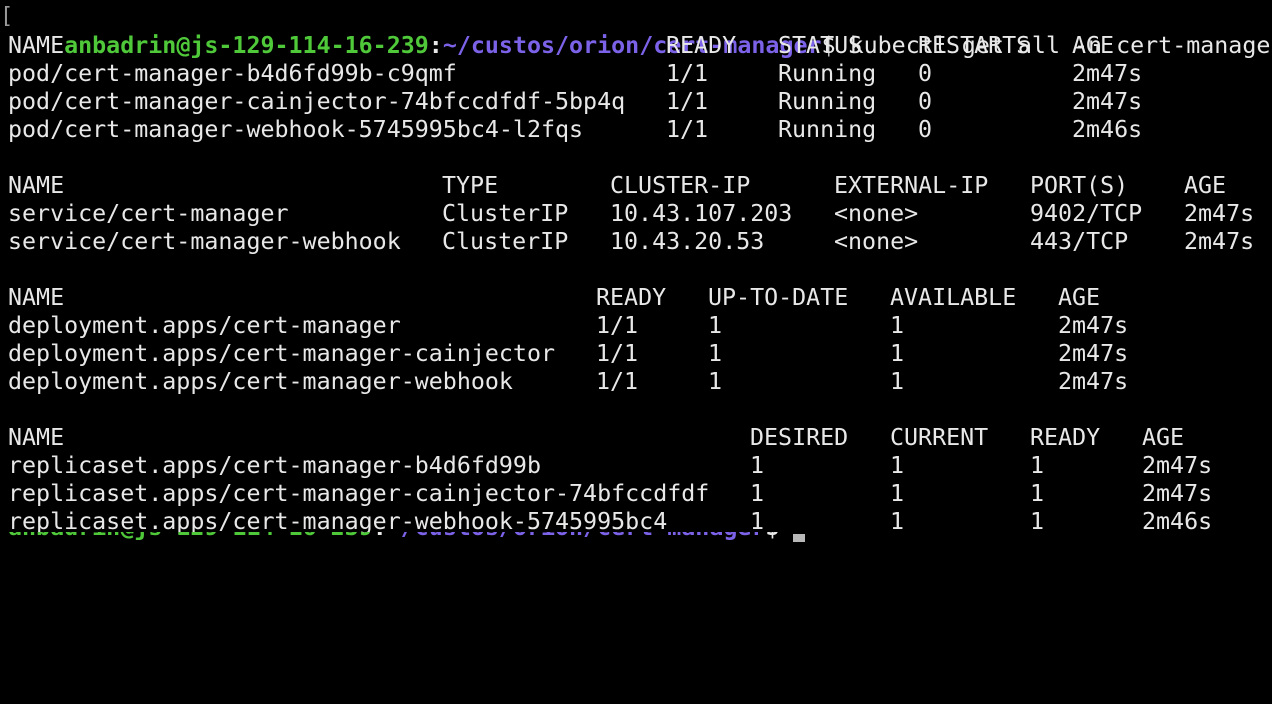  I want to click on replicasets-header-current: CURRENT, so click(939, 437).